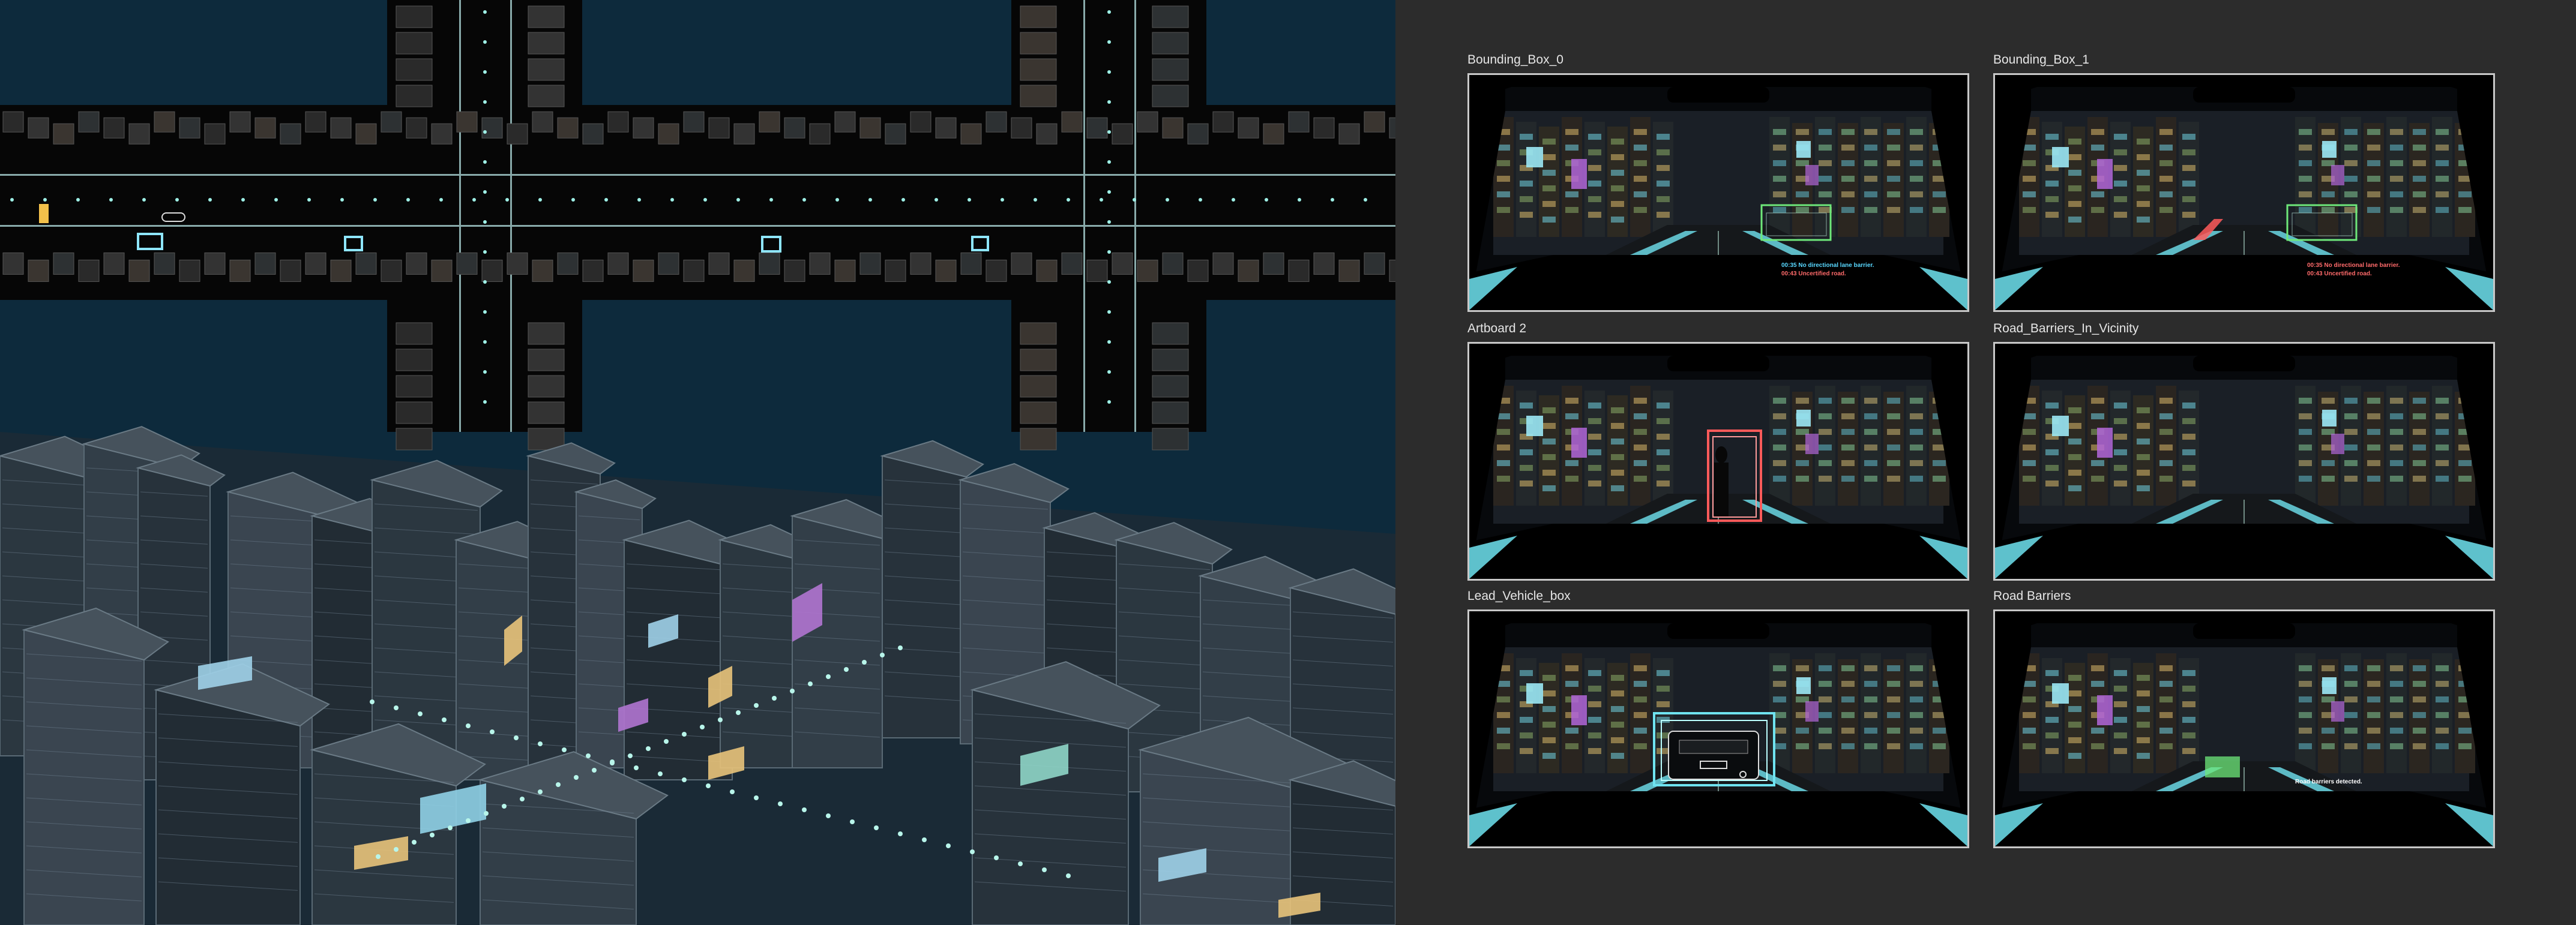 This screenshot has height=925, width=2576. What do you see at coordinates (2222, 766) in the screenshot?
I see `barrier-box` at bounding box center [2222, 766].